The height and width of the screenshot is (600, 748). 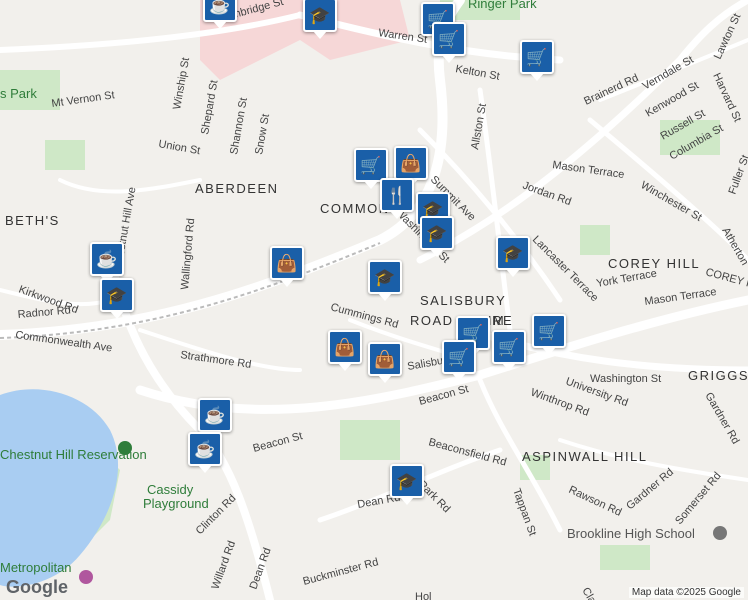 What do you see at coordinates (125, 448) in the screenshot?
I see `park-pin-icon` at bounding box center [125, 448].